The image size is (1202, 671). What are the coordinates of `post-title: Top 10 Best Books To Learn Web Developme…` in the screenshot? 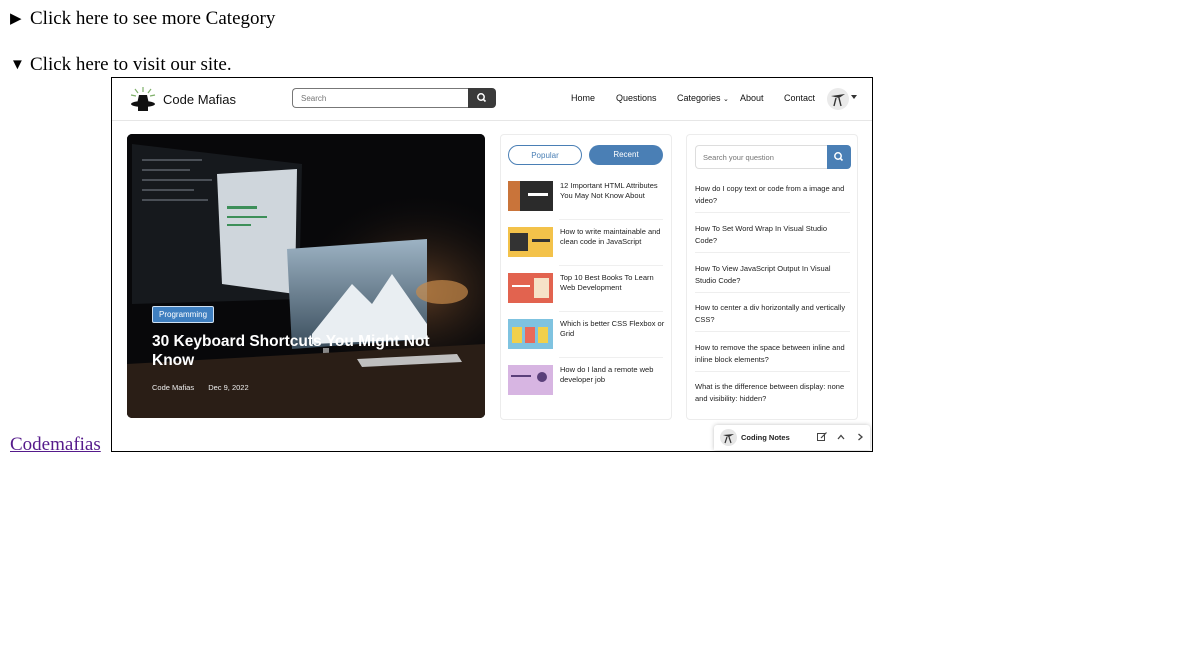 It's located at (607, 282).